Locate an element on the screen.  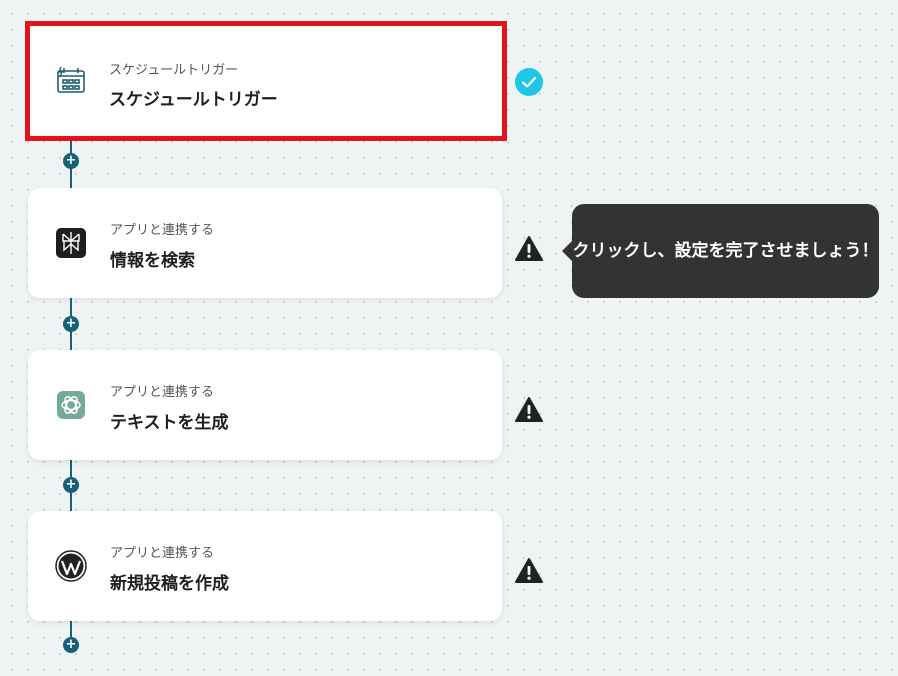
step-title: スケジュールトリガー is located at coordinates (193, 100).